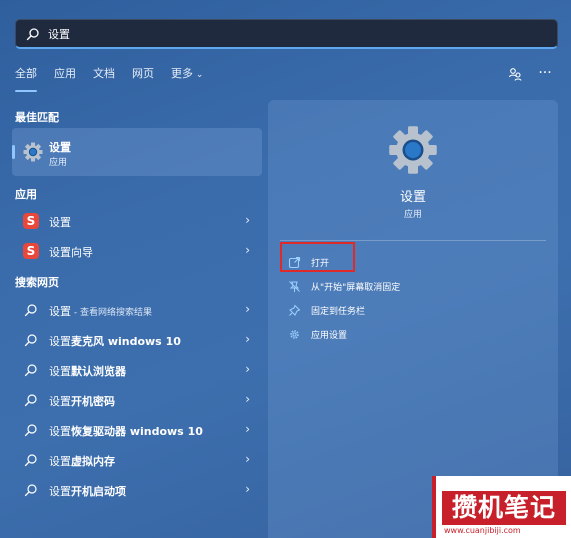 This screenshot has width=571, height=538. What do you see at coordinates (515, 74) in the screenshot?
I see `account-switch-icon` at bounding box center [515, 74].